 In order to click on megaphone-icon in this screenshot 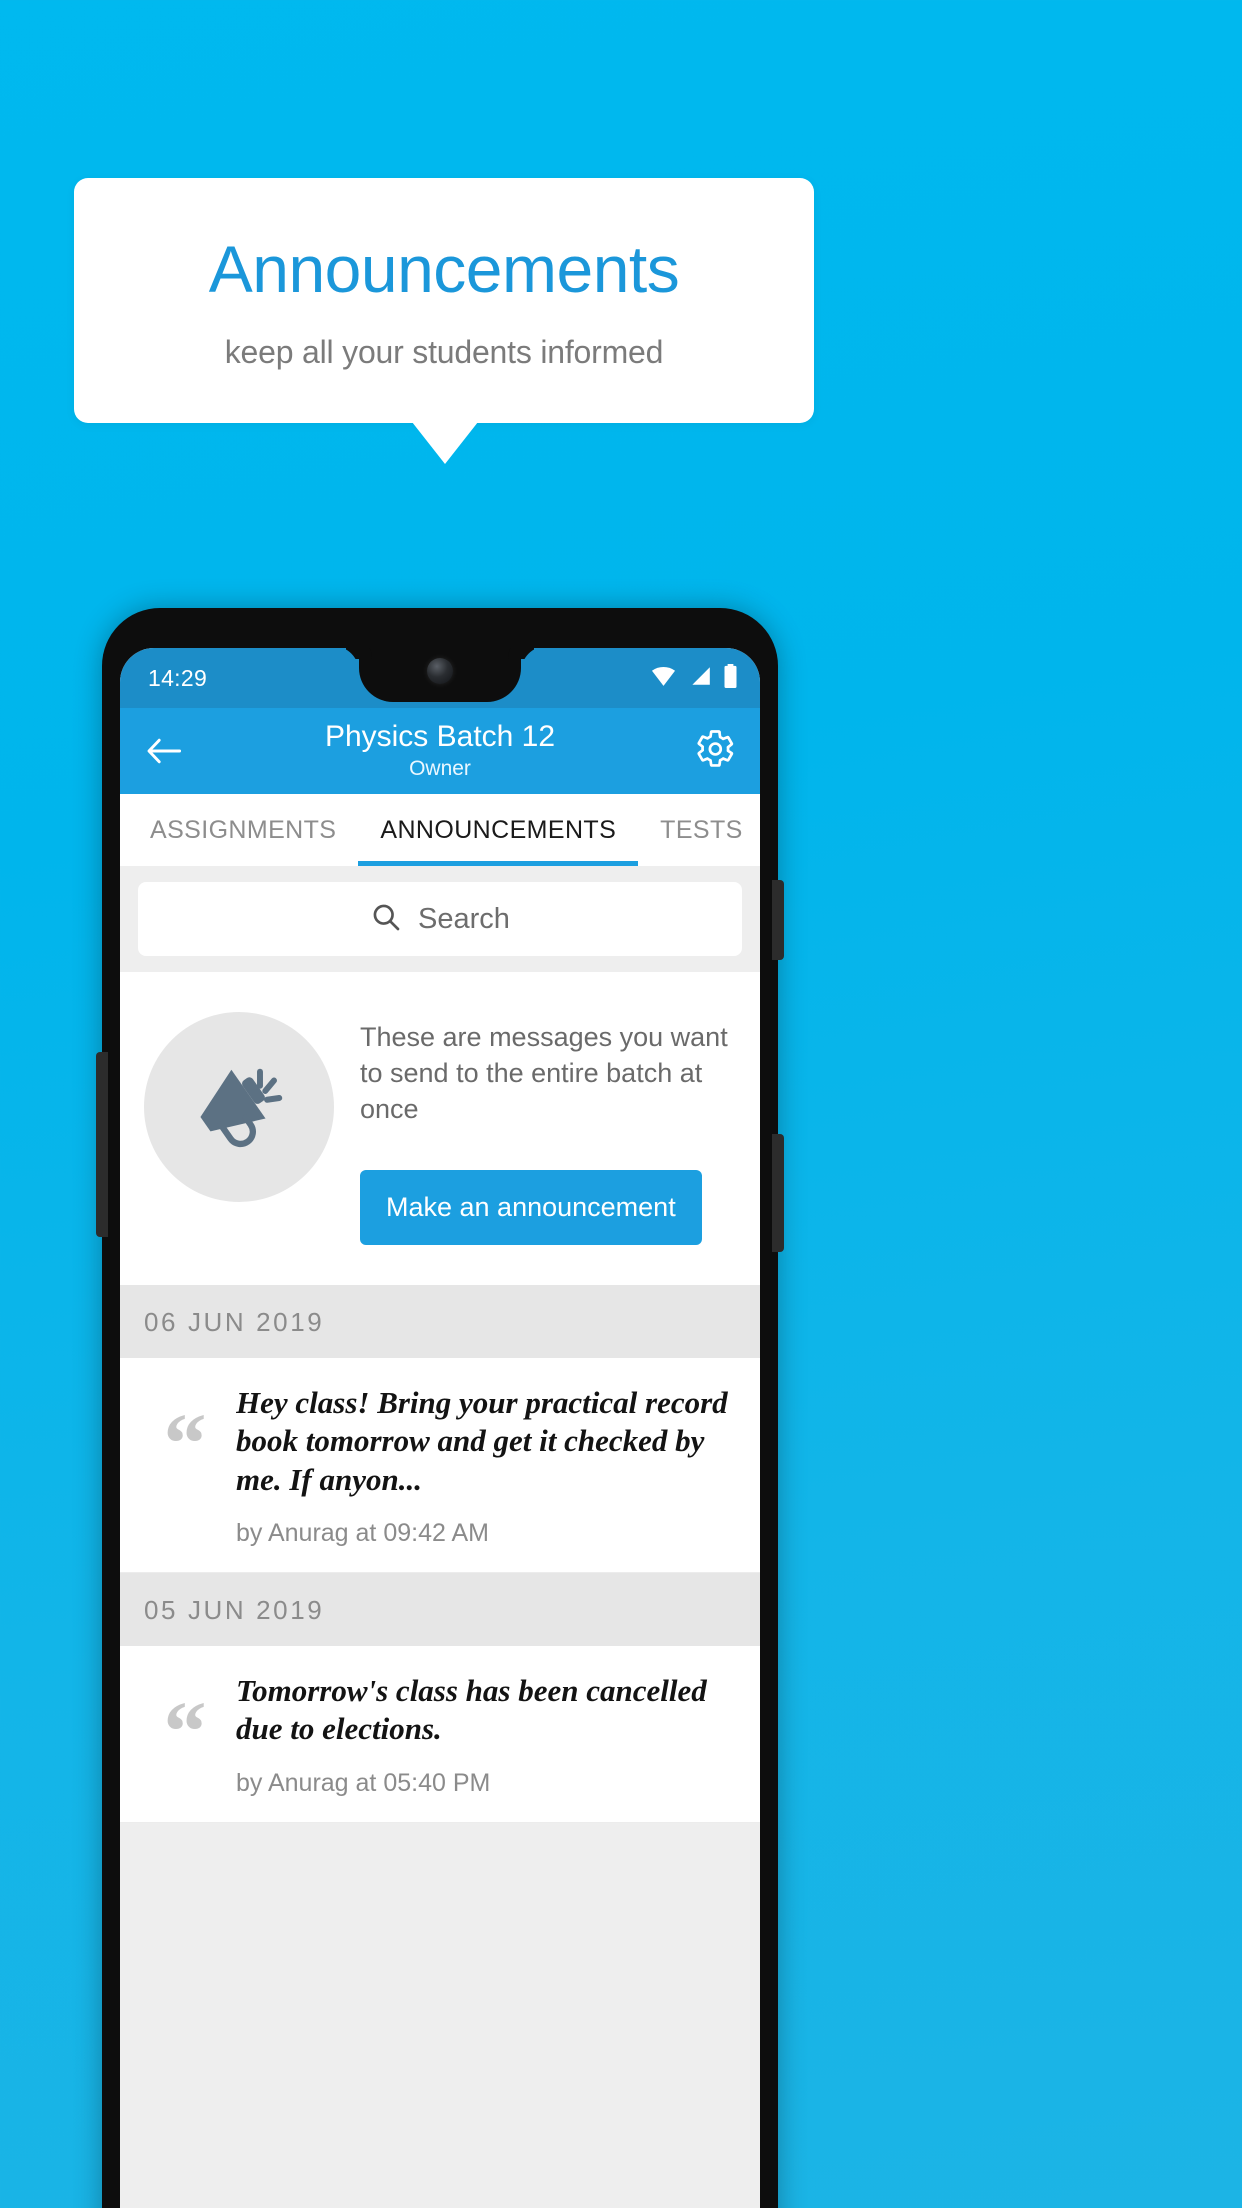, I will do `click(239, 1107)`.